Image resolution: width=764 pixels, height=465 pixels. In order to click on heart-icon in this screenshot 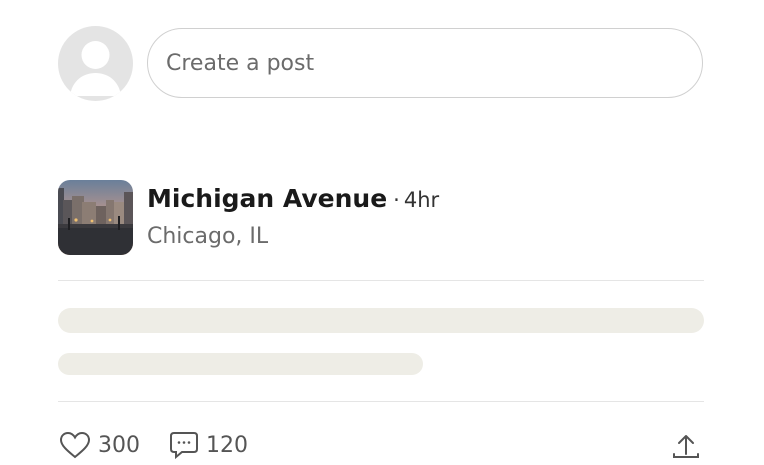, I will do `click(75, 445)`.